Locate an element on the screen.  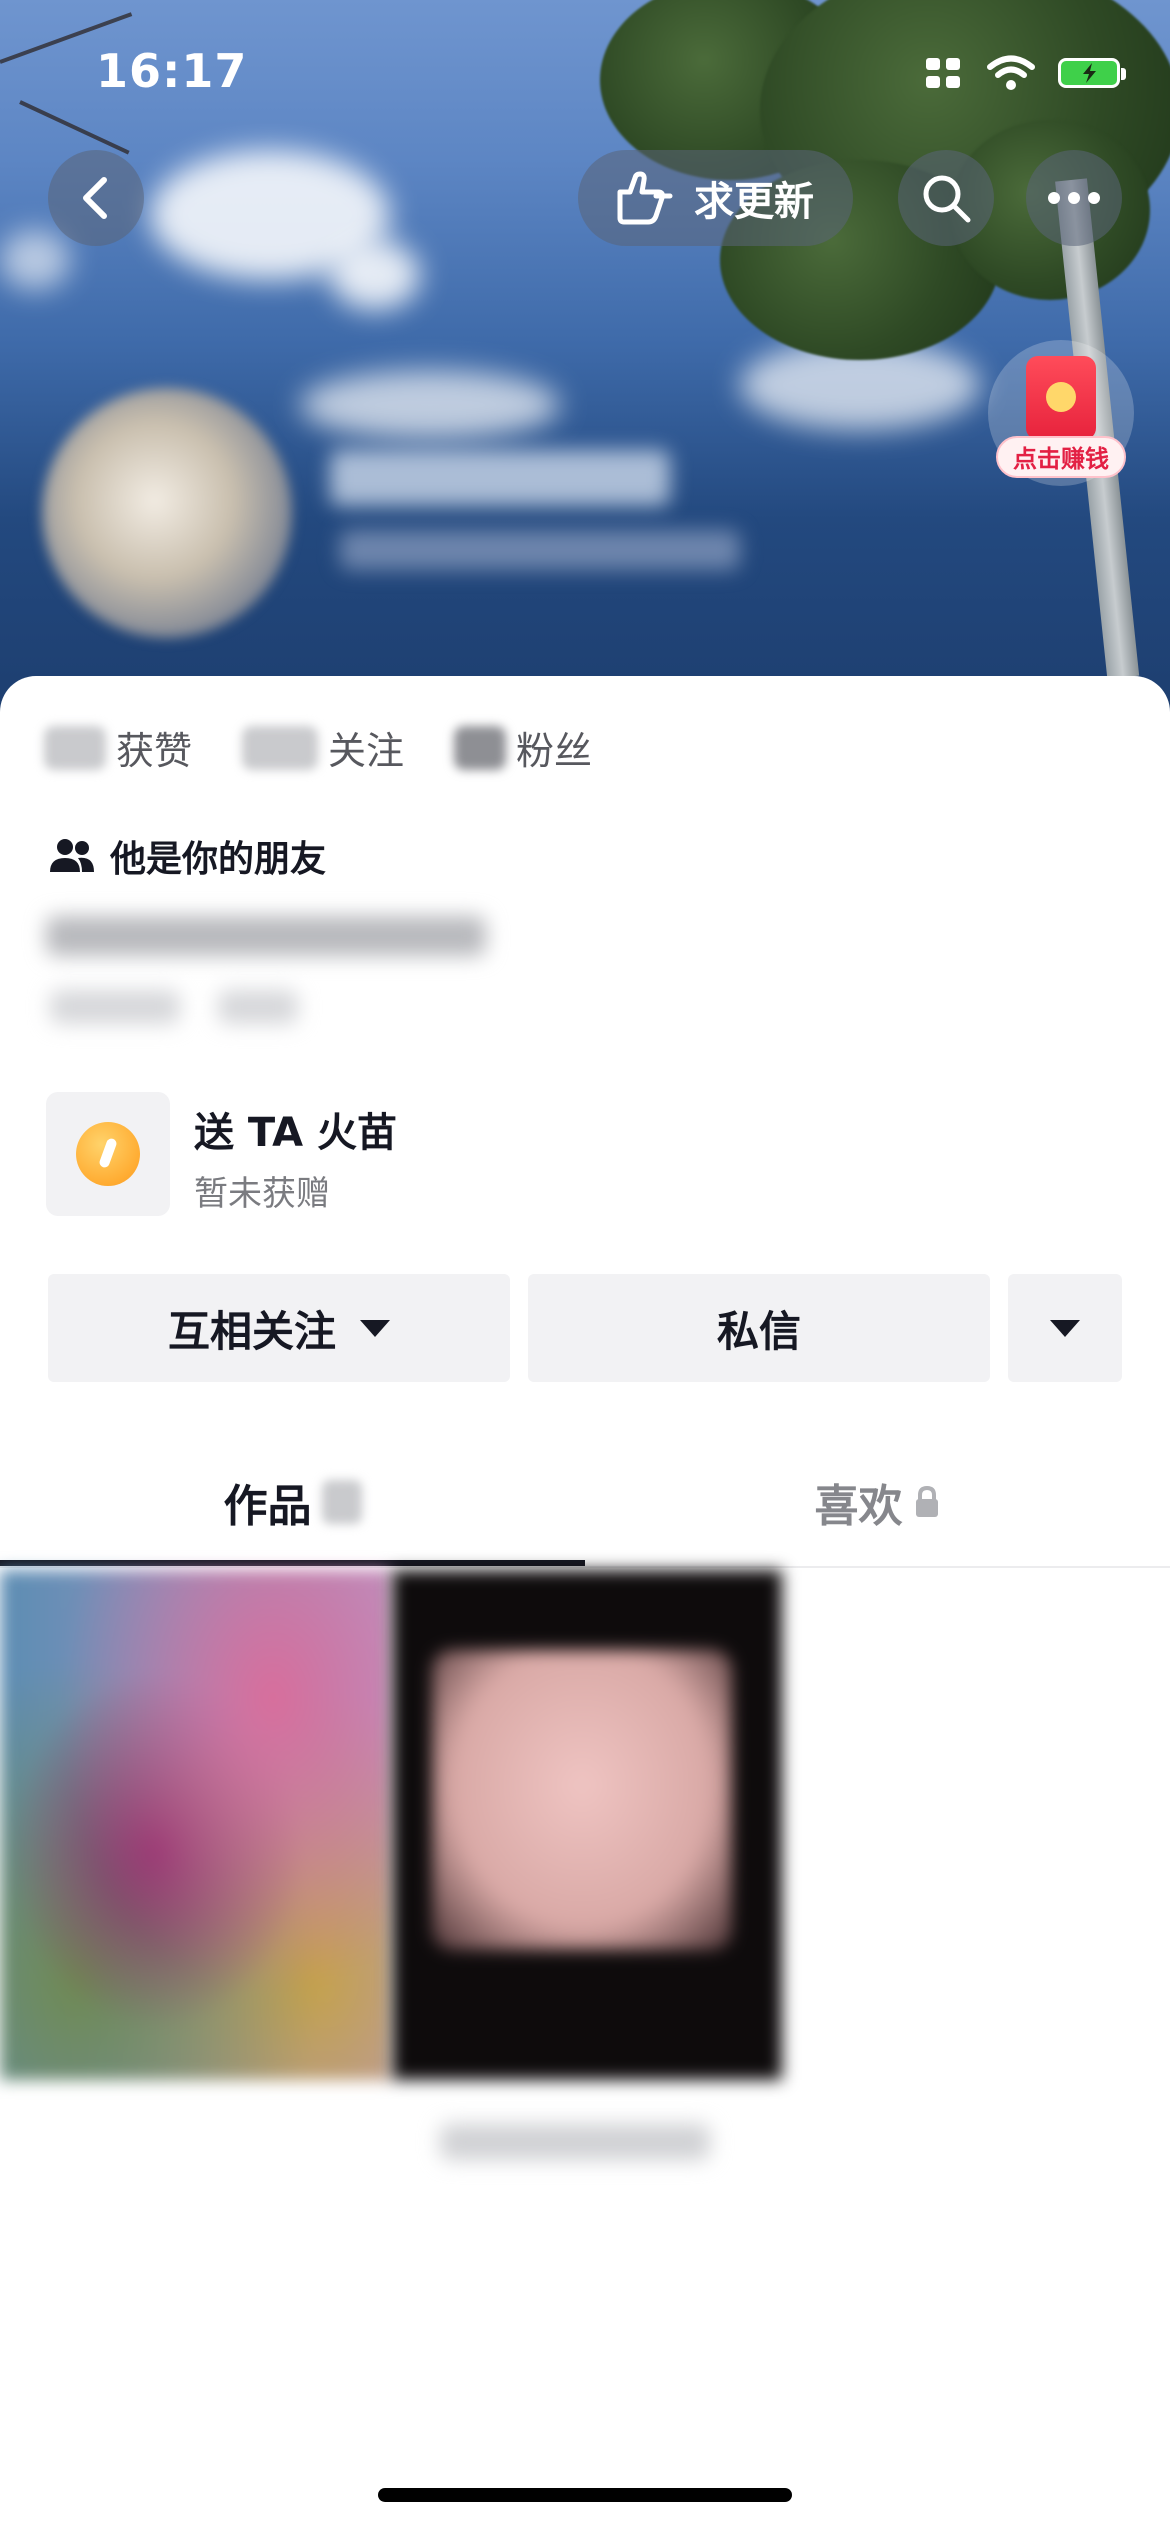
lock-icon is located at coordinates (926, 1501).